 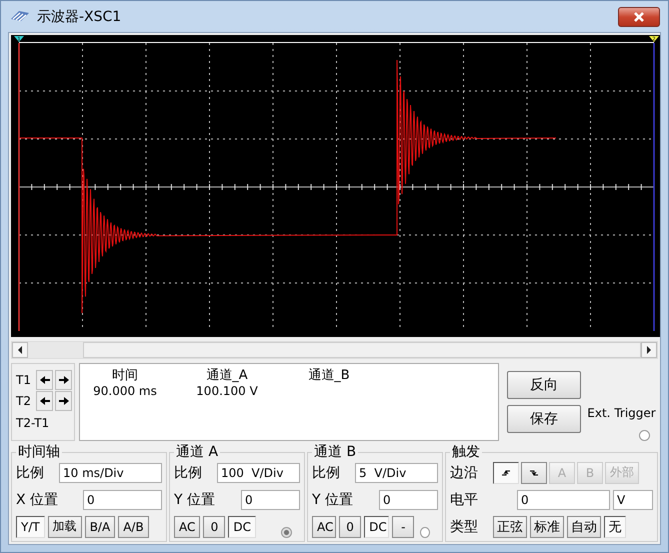 I want to click on action-button: 保存, so click(x=544, y=419).